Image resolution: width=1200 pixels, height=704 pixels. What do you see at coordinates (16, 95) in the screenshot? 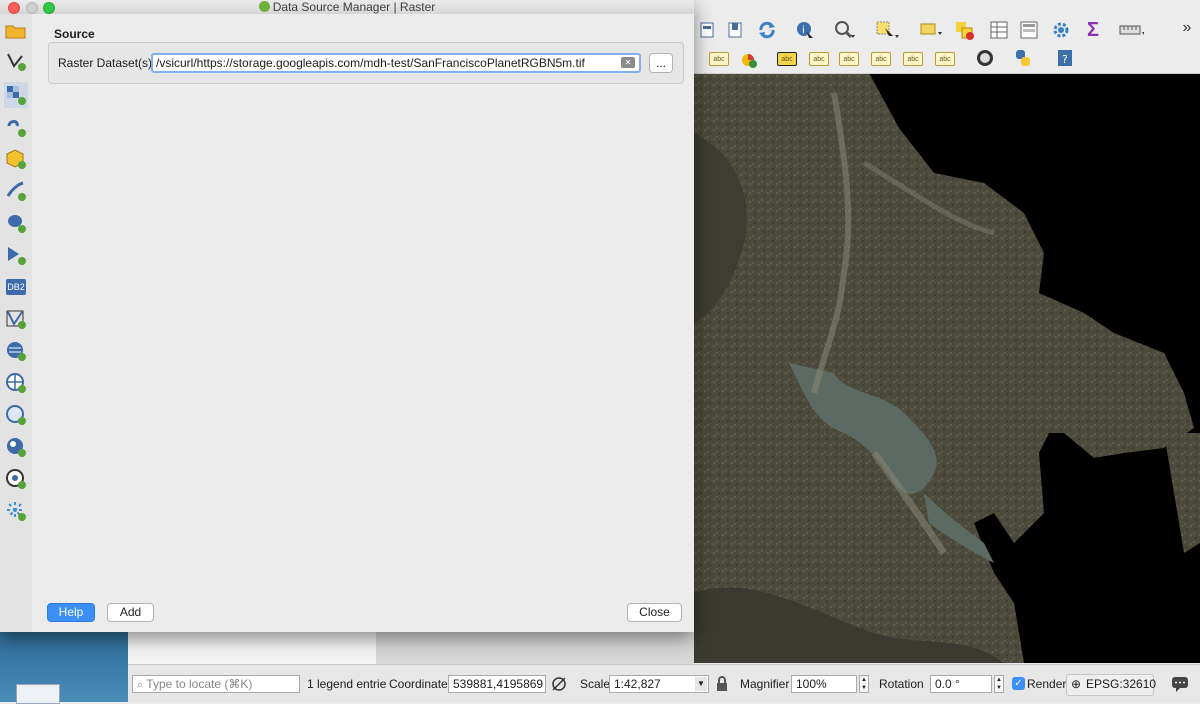
I see `add-raster-layer-icon` at bounding box center [16, 95].